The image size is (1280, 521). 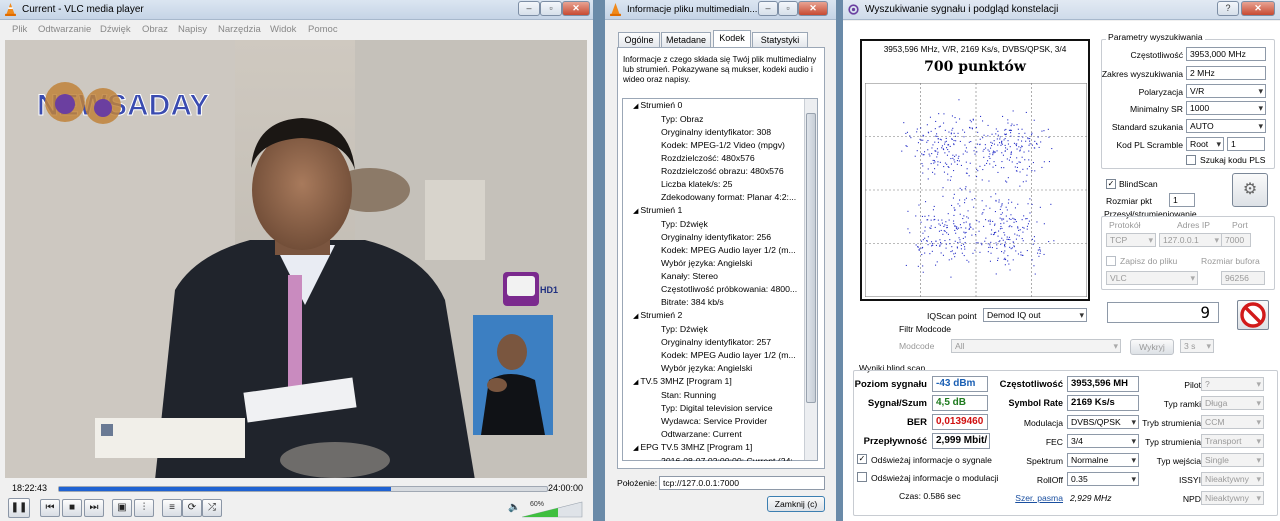 I want to click on next-button: ⏭, so click(x=94, y=508).